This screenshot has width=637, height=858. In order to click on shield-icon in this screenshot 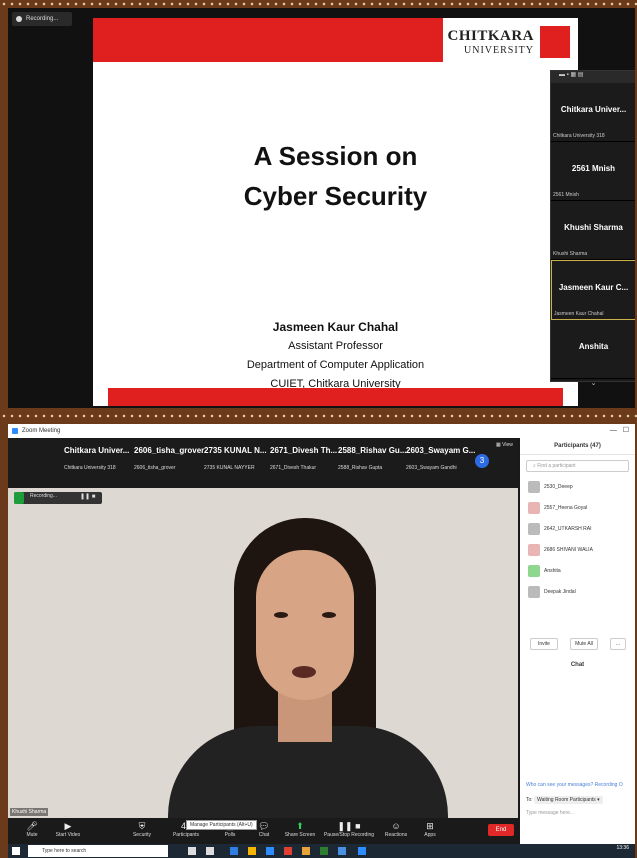, I will do `click(19, 498)`.